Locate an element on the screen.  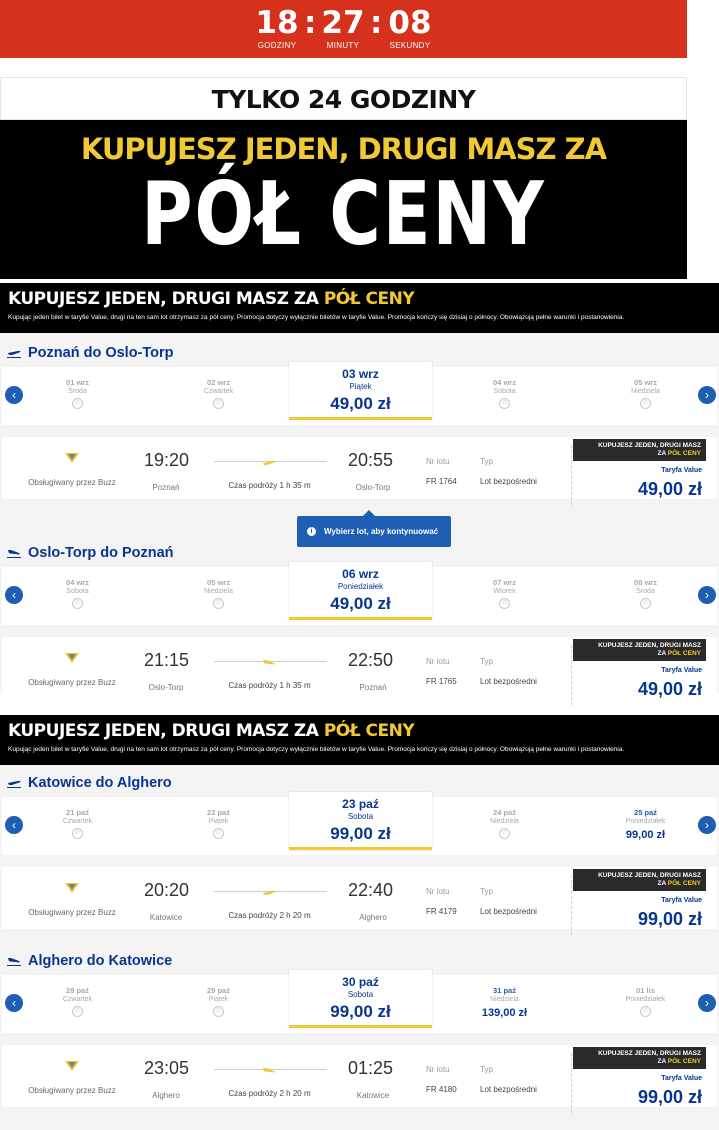
promo-half-price: PÓŁ CENY is located at coordinates (343, 214).